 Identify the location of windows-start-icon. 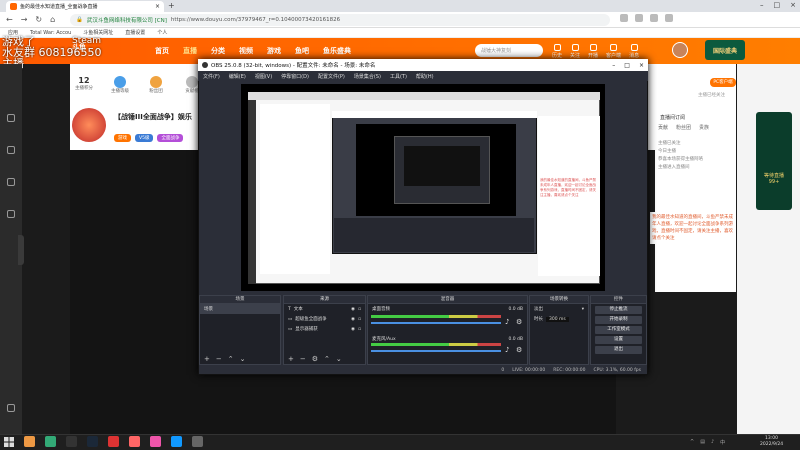
(9, 442).